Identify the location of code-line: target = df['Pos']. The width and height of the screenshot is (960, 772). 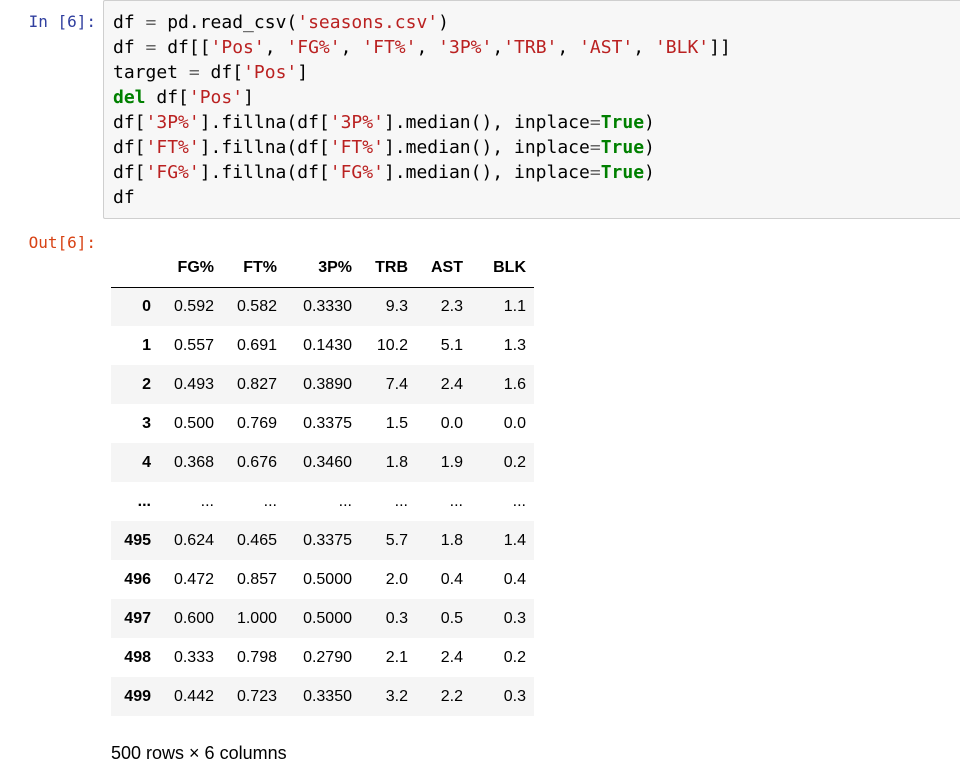
(422, 72).